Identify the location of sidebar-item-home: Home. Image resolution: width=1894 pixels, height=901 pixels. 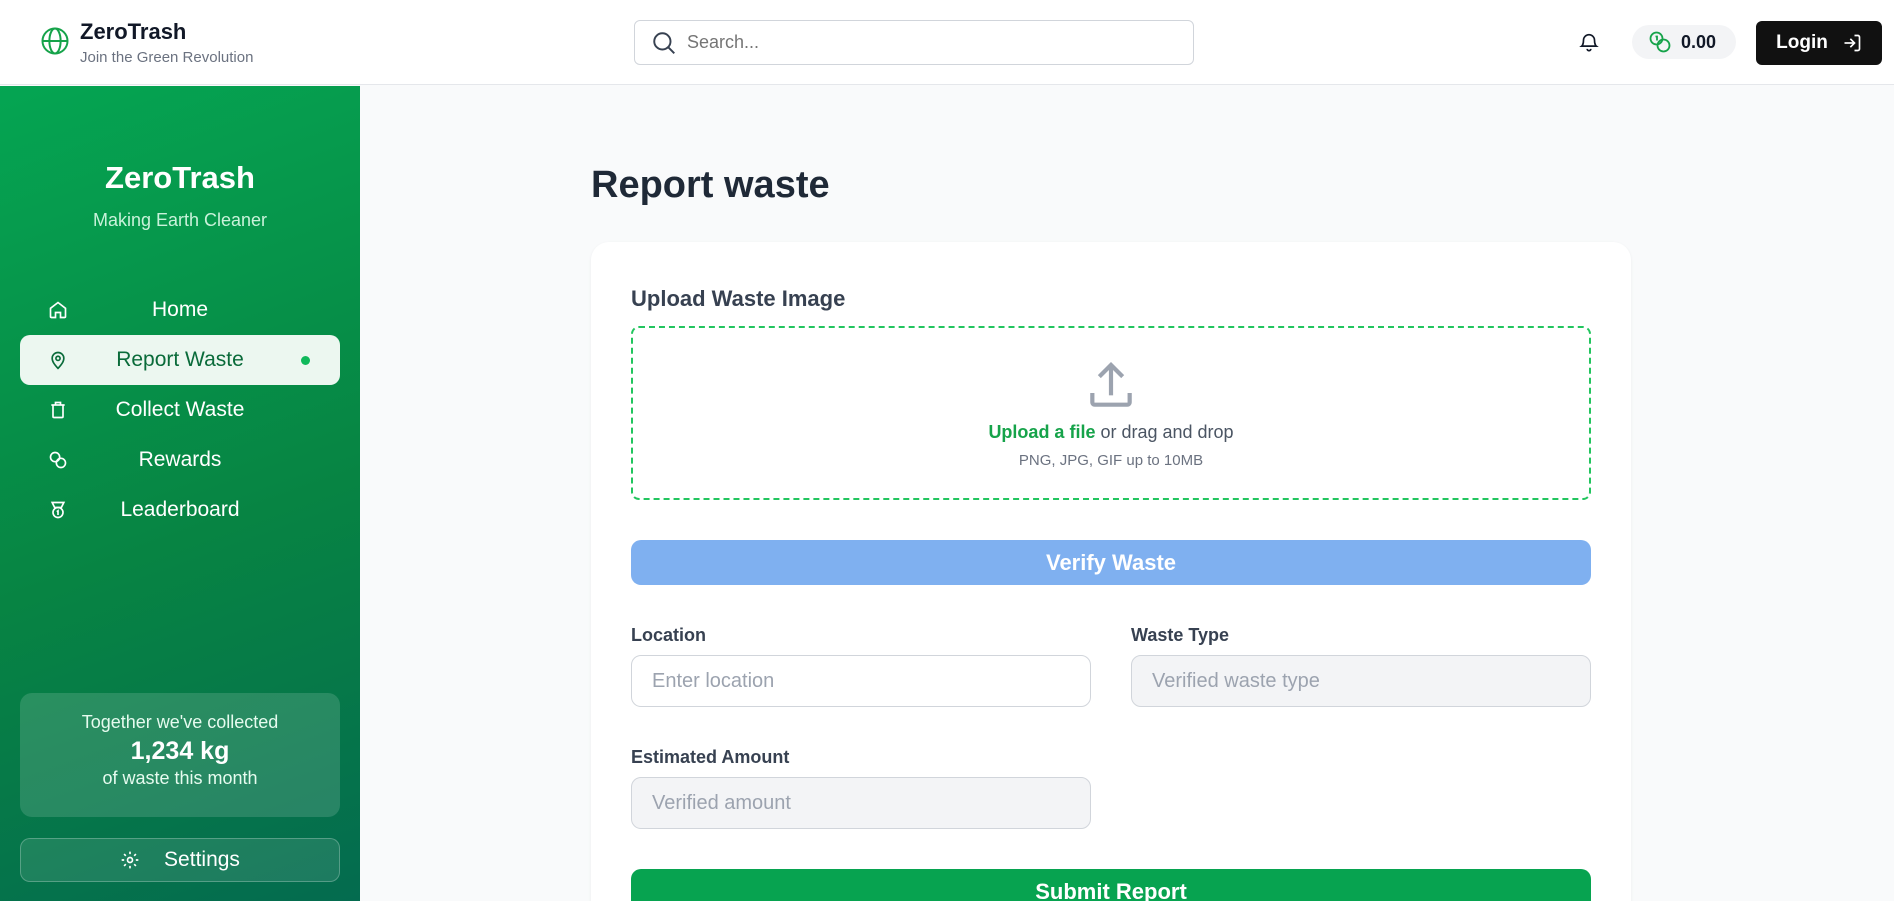
(180, 310).